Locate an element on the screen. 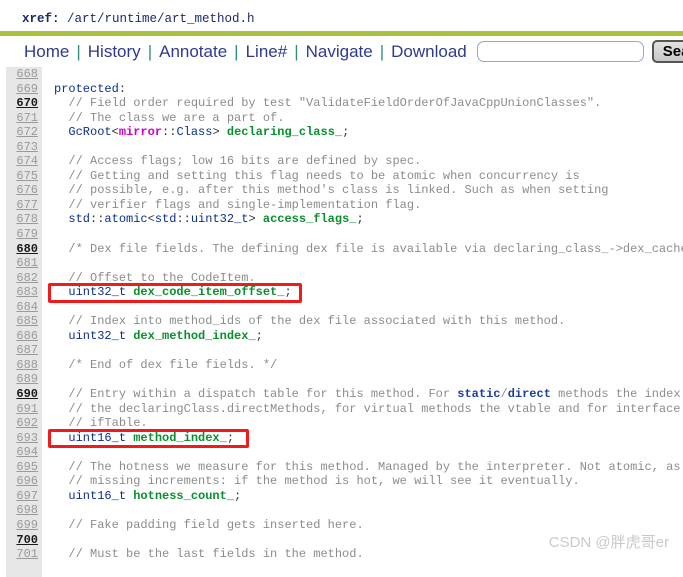 This screenshot has height=577, width=683. line-number-701: 701 is located at coordinates (24, 554).